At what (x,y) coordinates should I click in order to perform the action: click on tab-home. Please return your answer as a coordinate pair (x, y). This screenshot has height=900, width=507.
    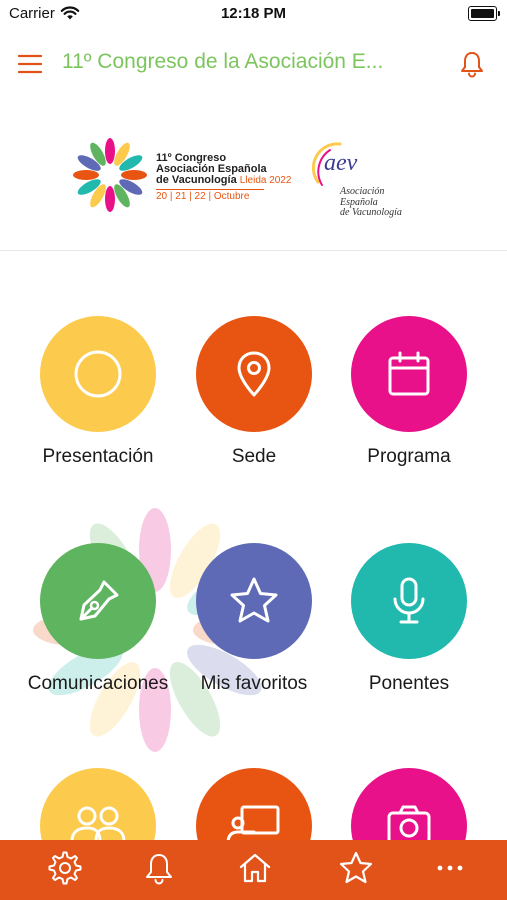
    Looking at the image, I should click on (255, 868).